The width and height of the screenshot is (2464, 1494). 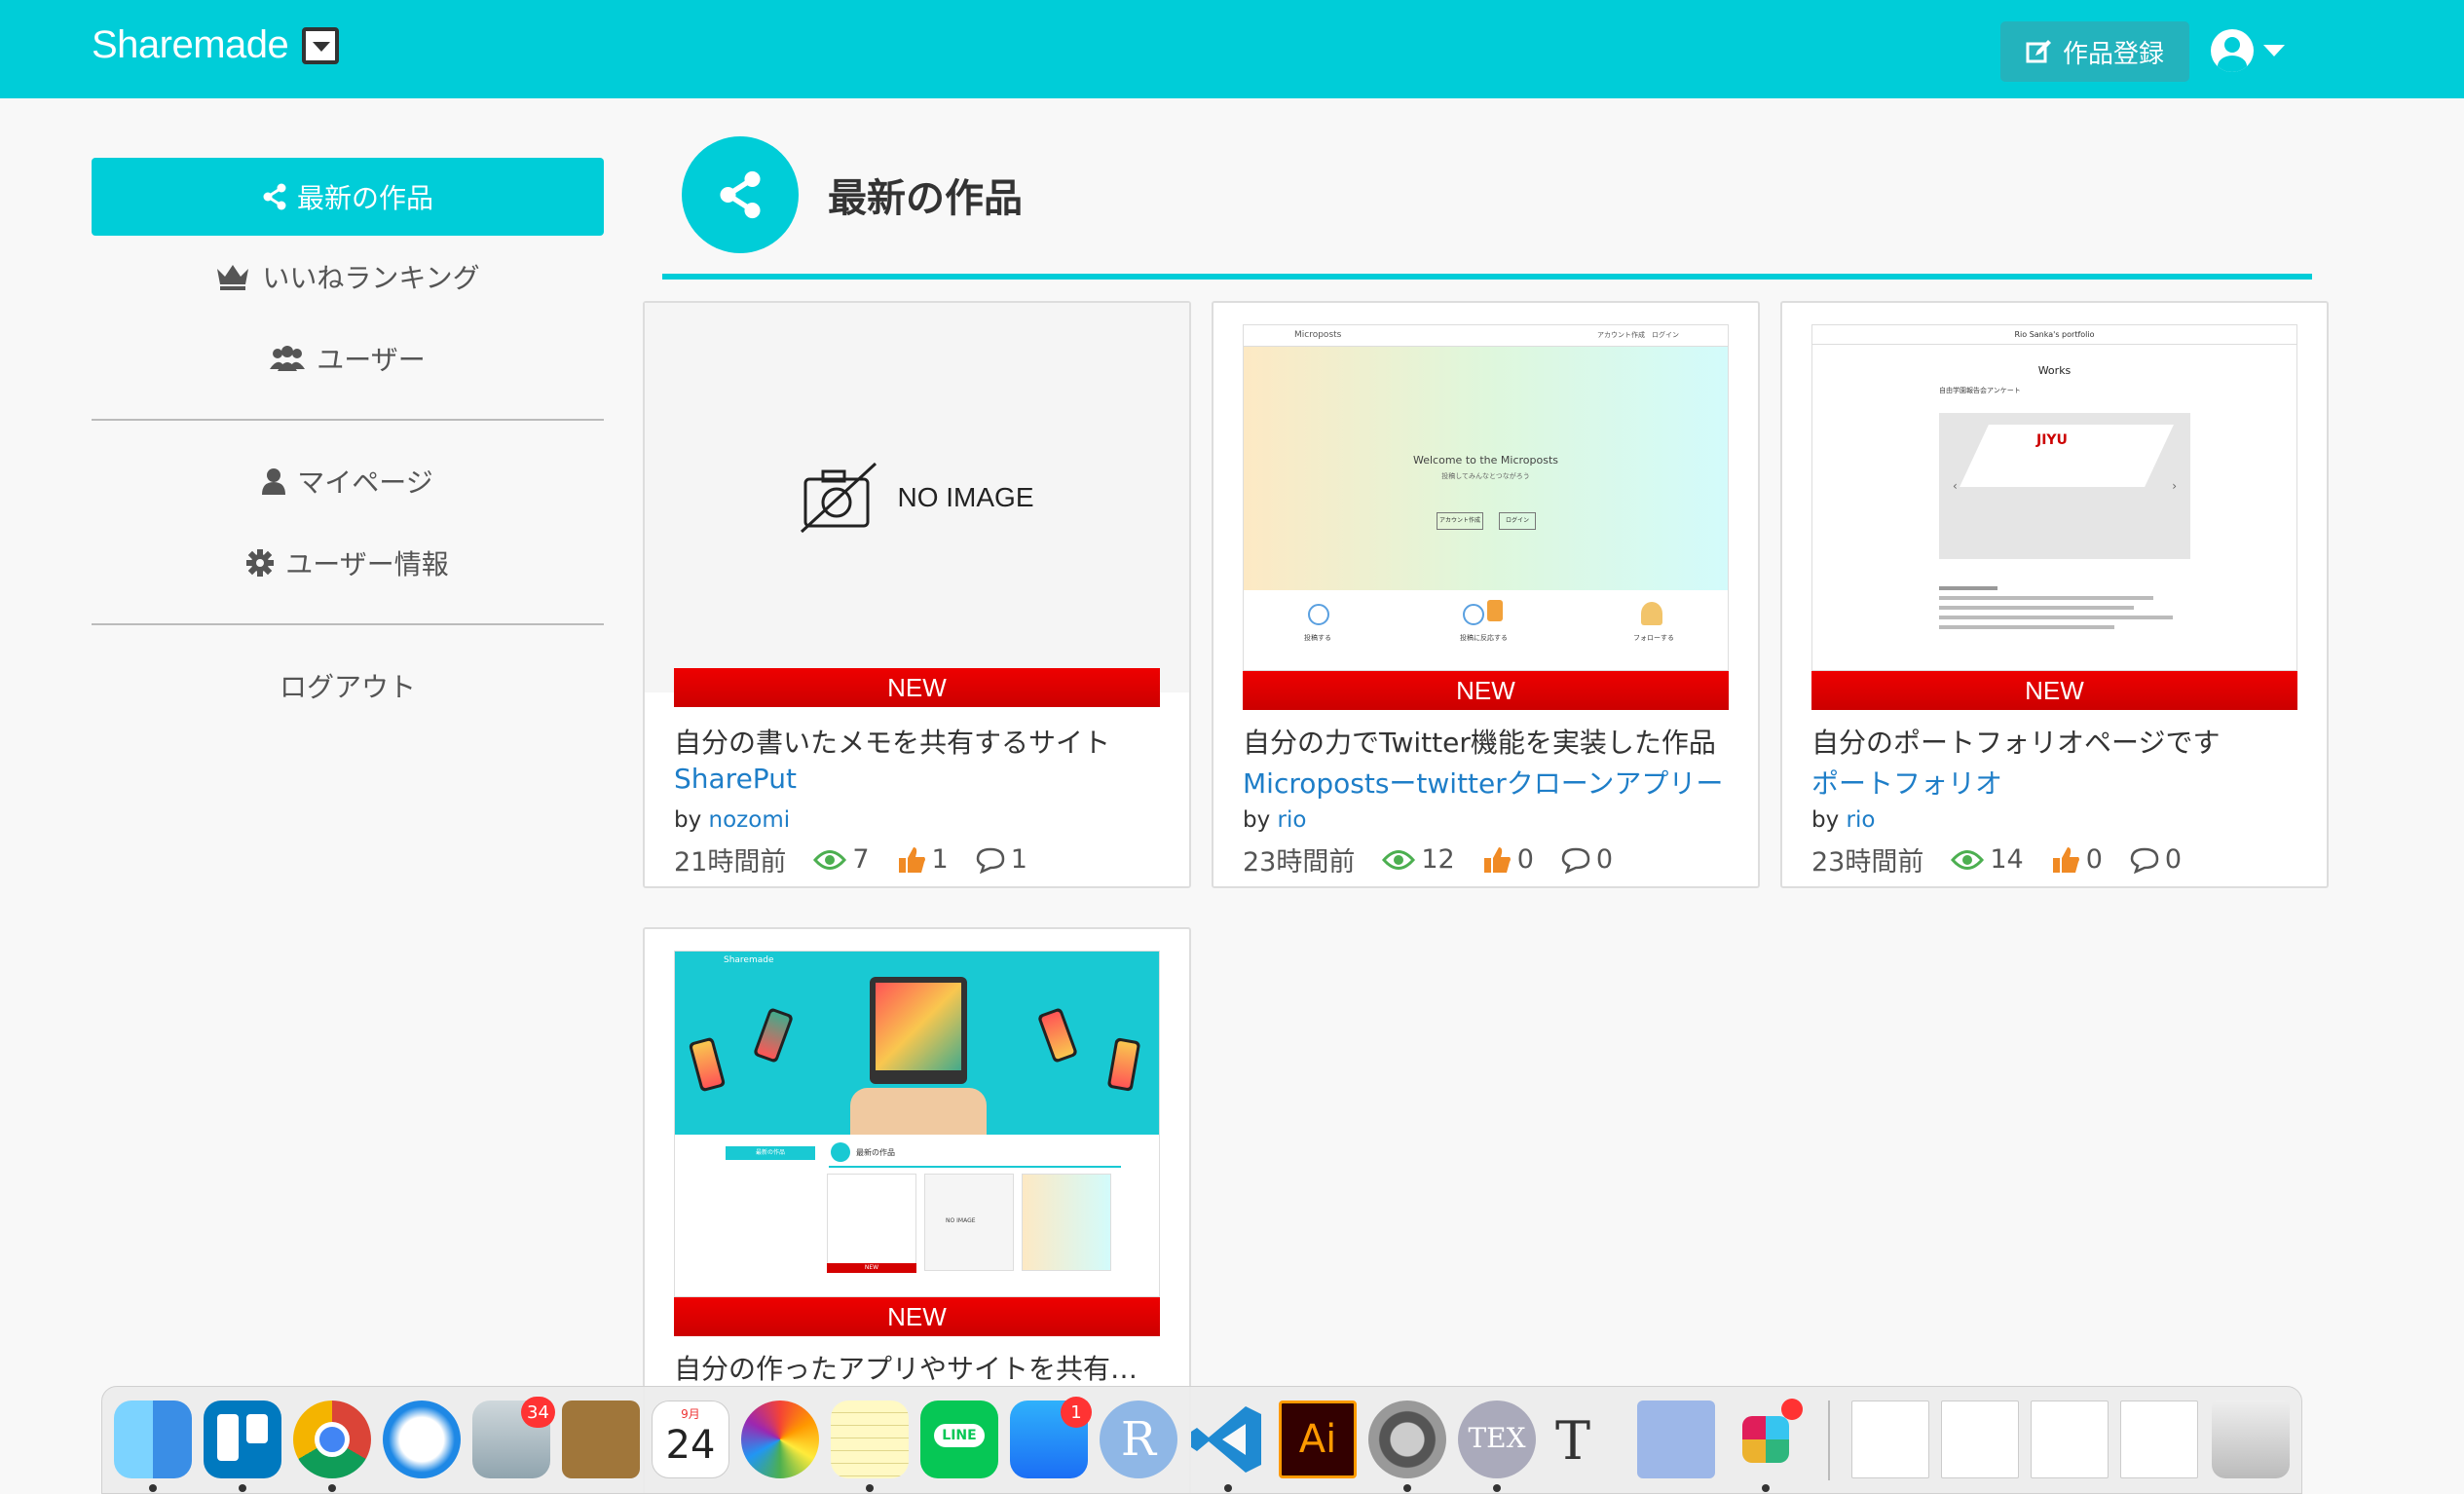 I want to click on eye-icon, so click(x=830, y=860).